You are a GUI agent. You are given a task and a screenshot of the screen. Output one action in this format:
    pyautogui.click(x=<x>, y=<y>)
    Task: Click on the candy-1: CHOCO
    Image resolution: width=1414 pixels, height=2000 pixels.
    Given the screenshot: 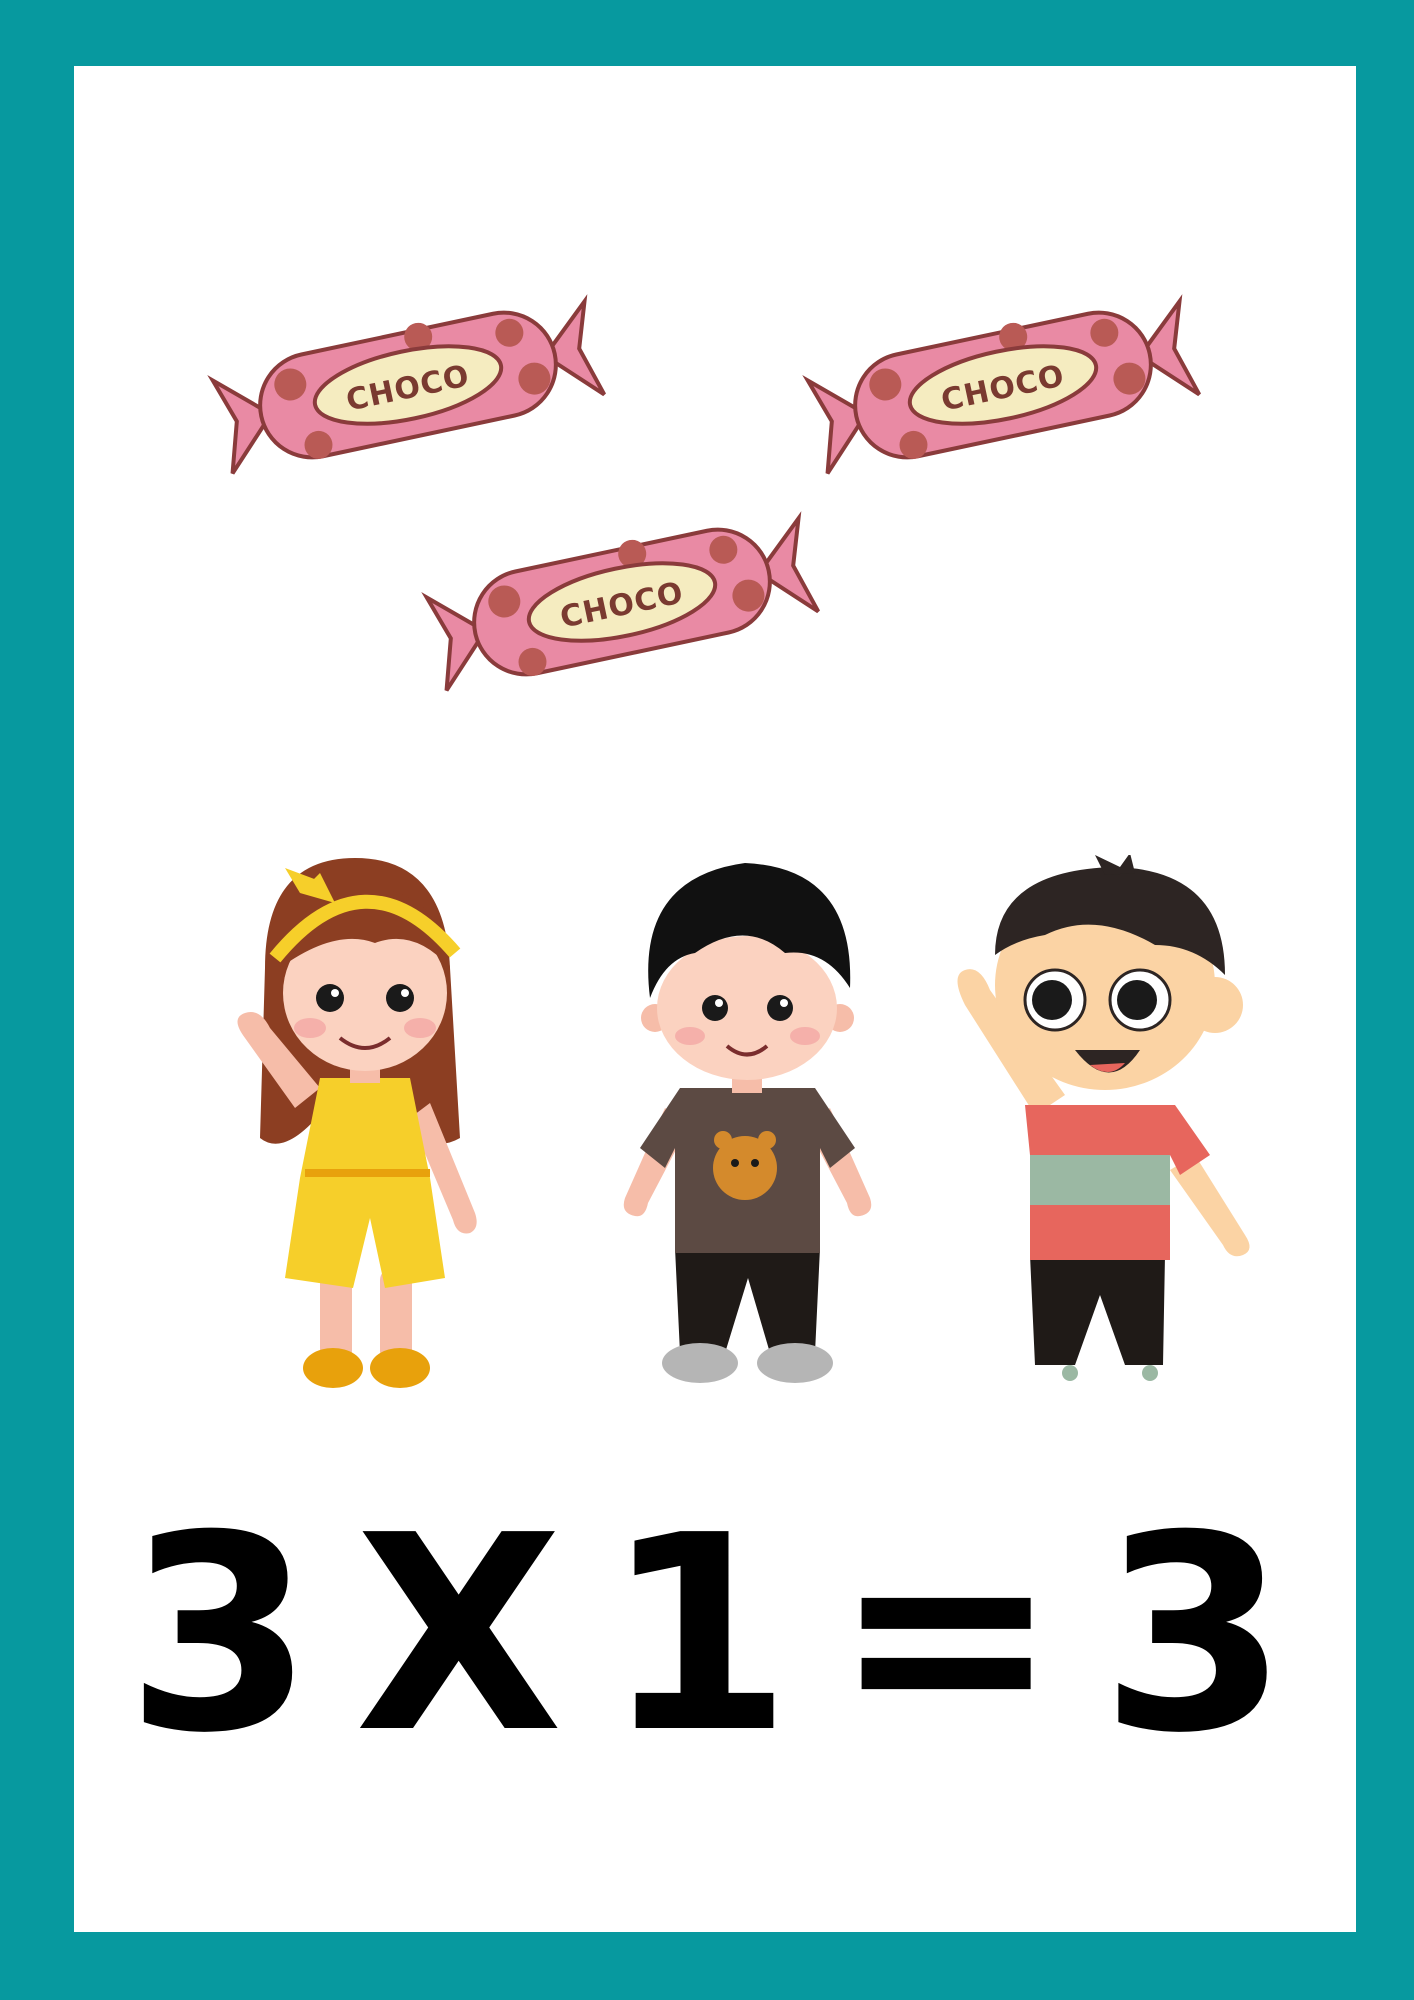 What is the action you would take?
    pyautogui.click(x=408, y=385)
    